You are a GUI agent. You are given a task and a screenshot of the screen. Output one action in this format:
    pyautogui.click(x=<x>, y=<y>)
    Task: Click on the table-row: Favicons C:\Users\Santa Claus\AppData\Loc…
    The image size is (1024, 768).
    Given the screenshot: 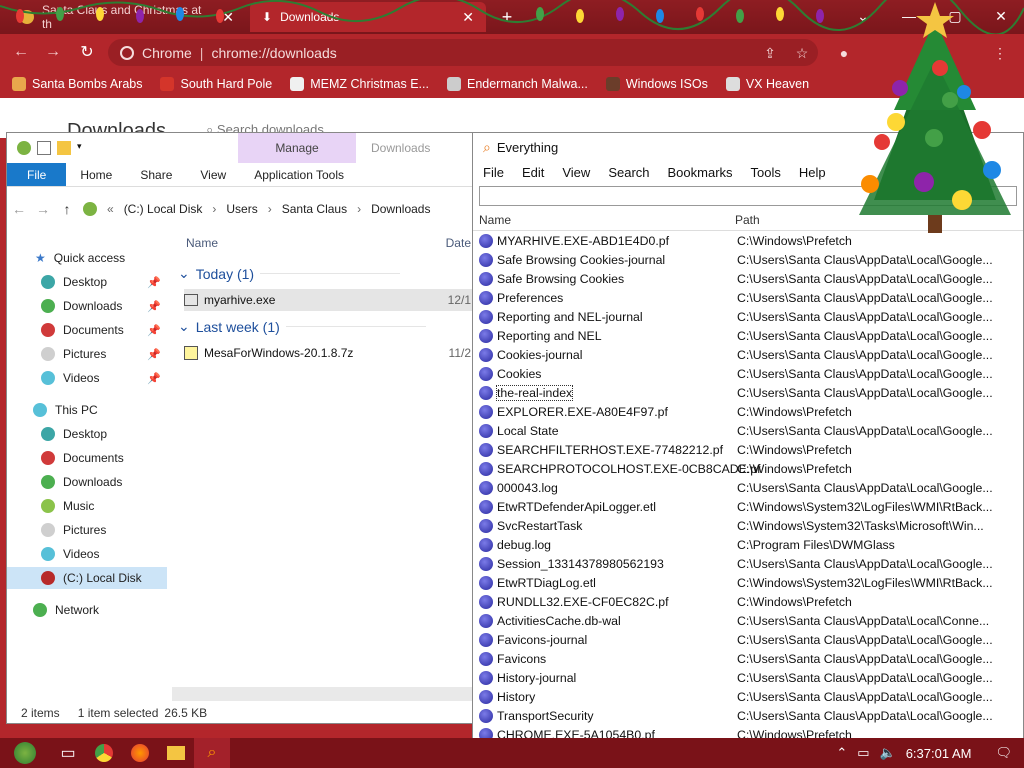 What is the action you would take?
    pyautogui.click(x=748, y=658)
    